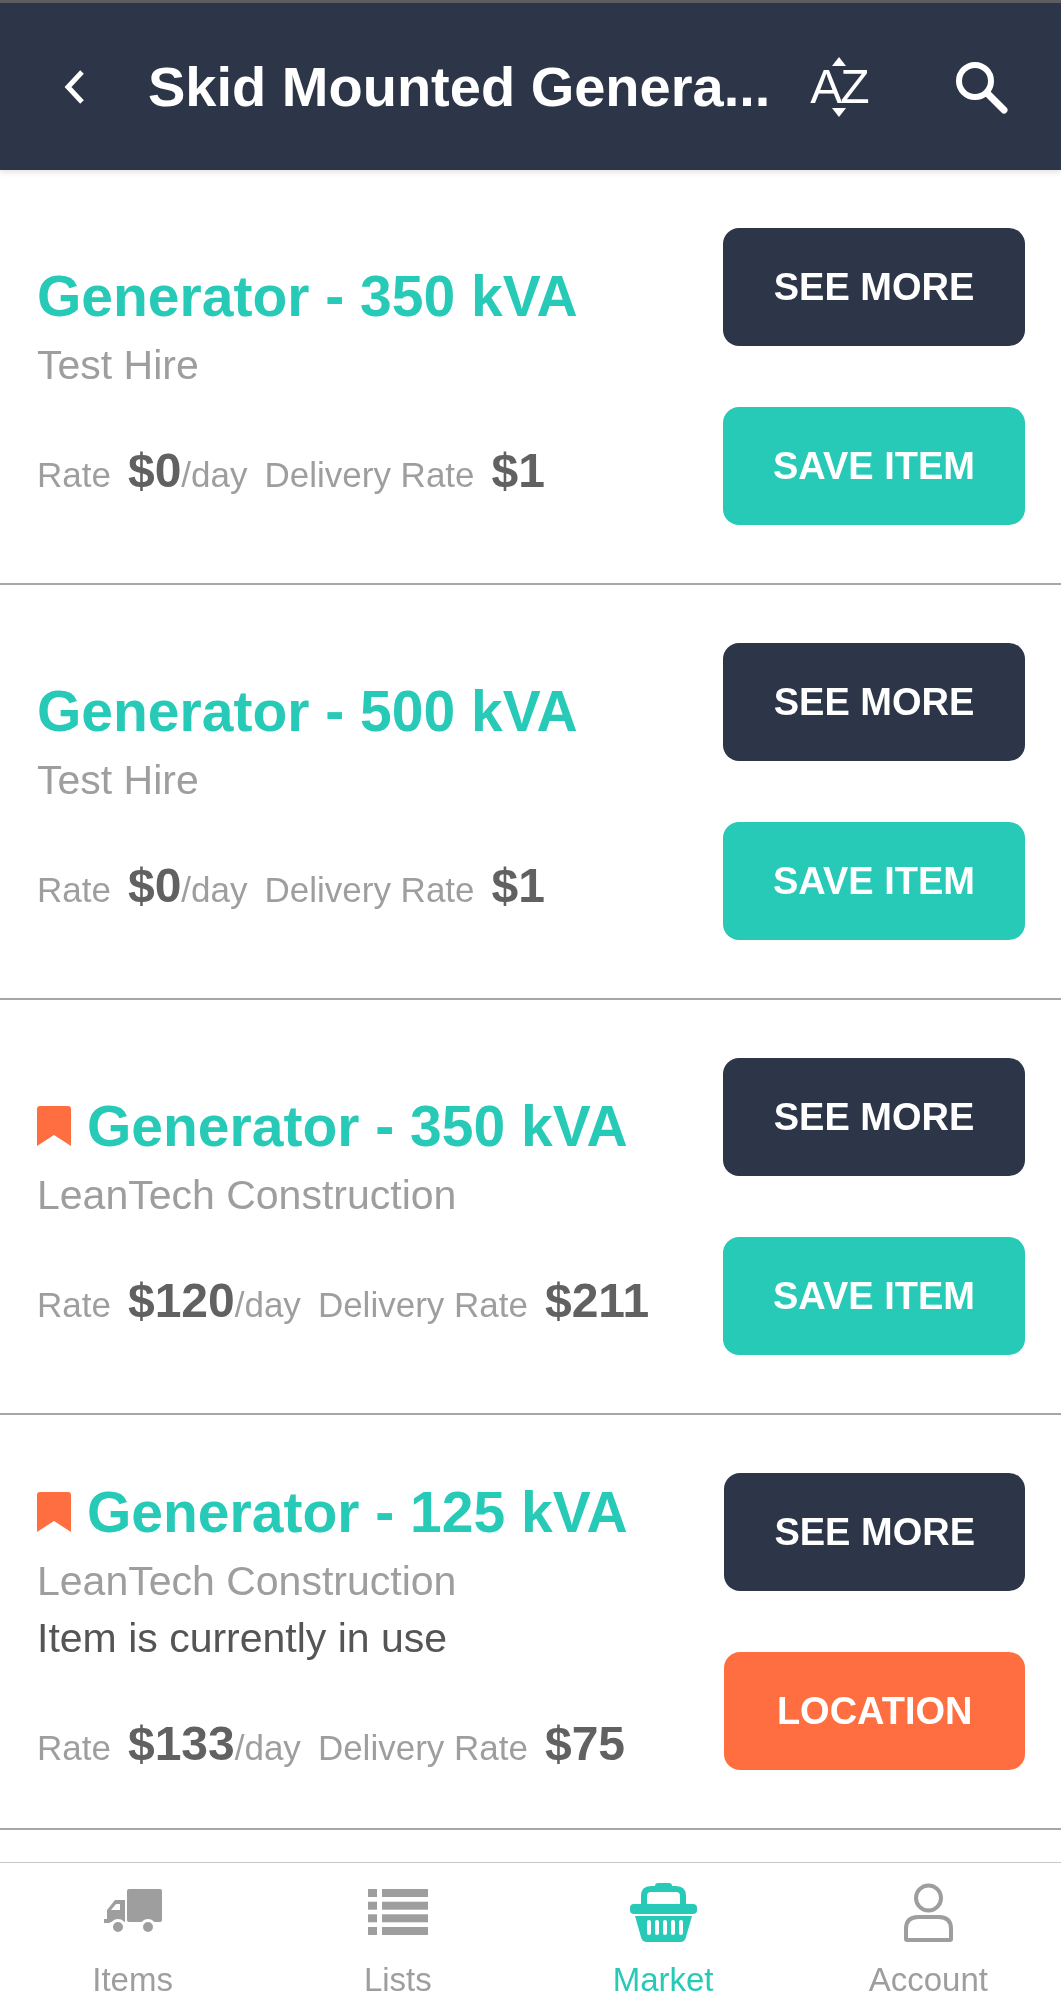 This screenshot has width=1061, height=1996. I want to click on location-button: LOCATION, so click(874, 1711).